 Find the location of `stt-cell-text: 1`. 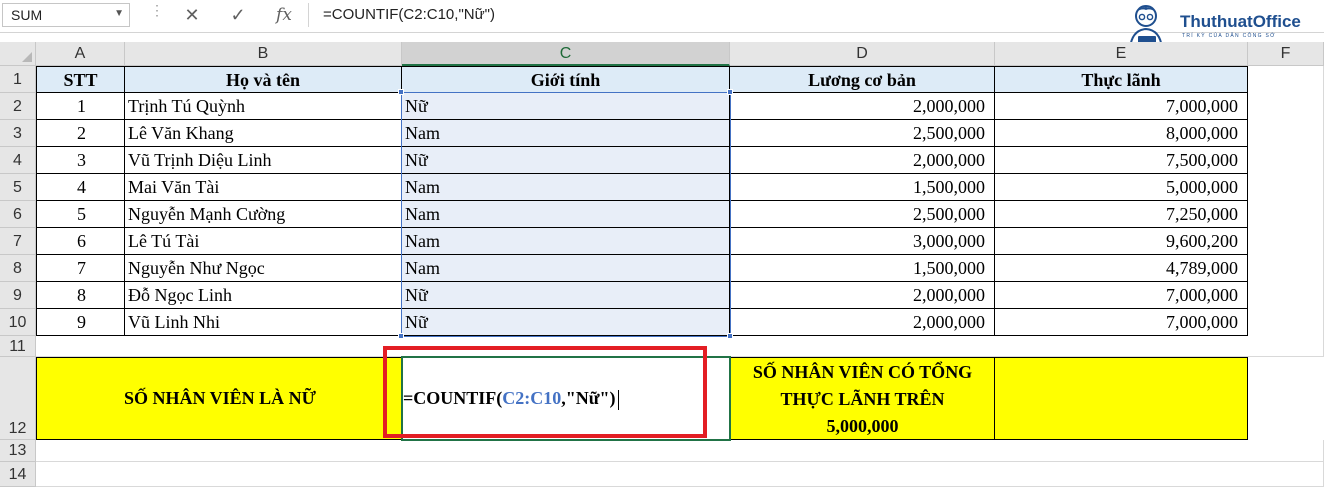

stt-cell-text: 1 is located at coordinates (81, 106).